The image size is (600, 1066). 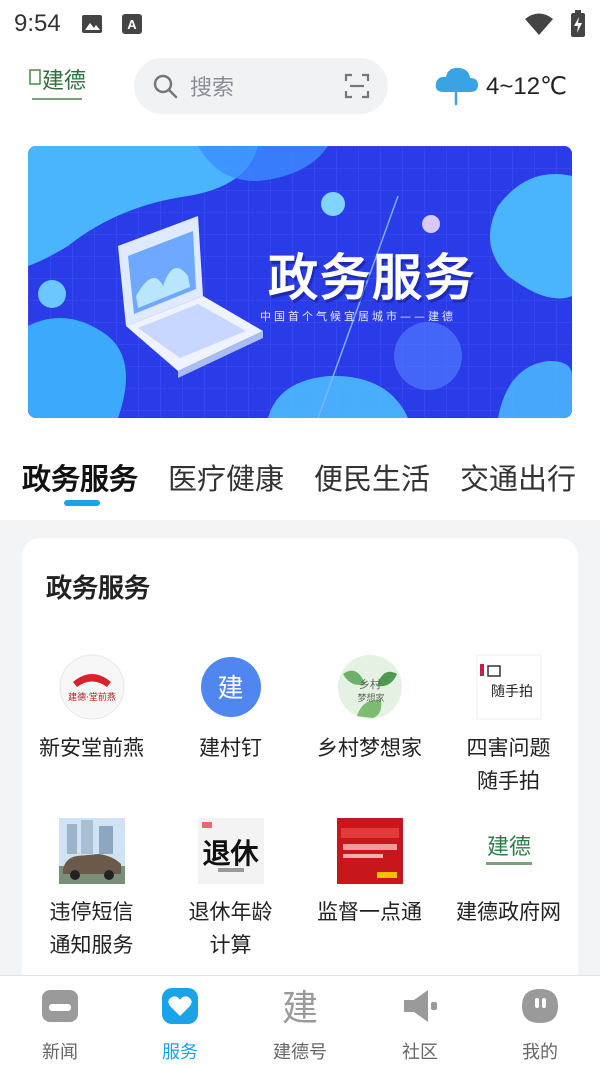 What do you see at coordinates (300, 1052) in the screenshot?
I see `nav-label: 建德号` at bounding box center [300, 1052].